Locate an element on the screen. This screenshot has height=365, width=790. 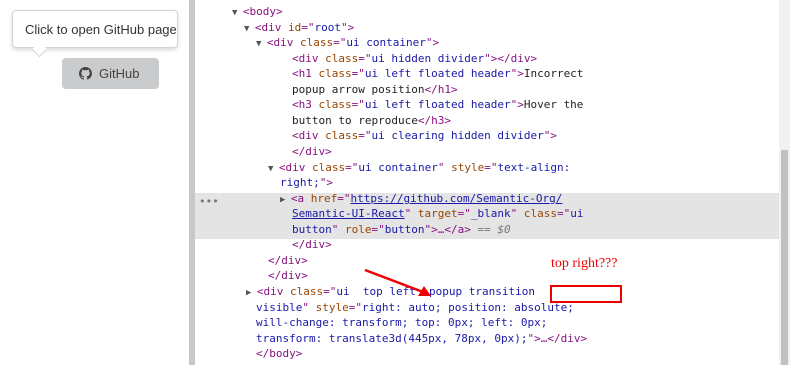
code-token: Incorrect is located at coordinates (553, 73).